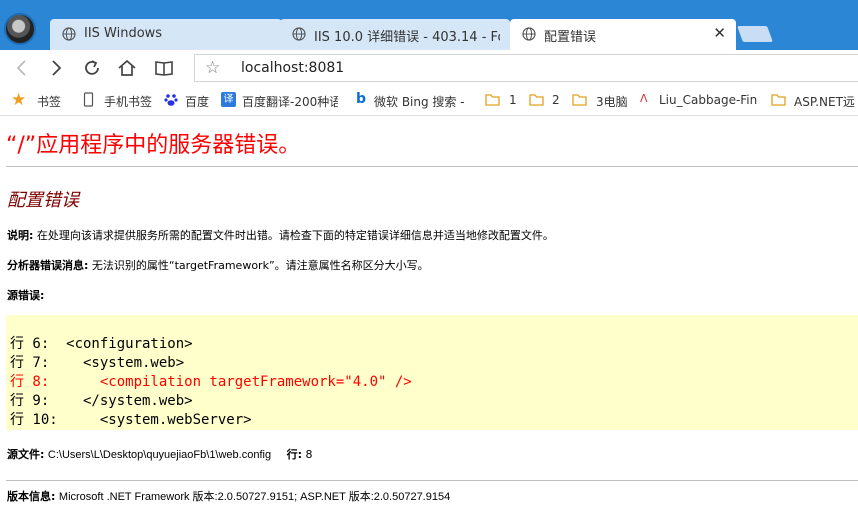 Image resolution: width=858 pixels, height=530 pixels. Describe the element at coordinates (88, 99) in the screenshot. I see `phone-icon` at that location.